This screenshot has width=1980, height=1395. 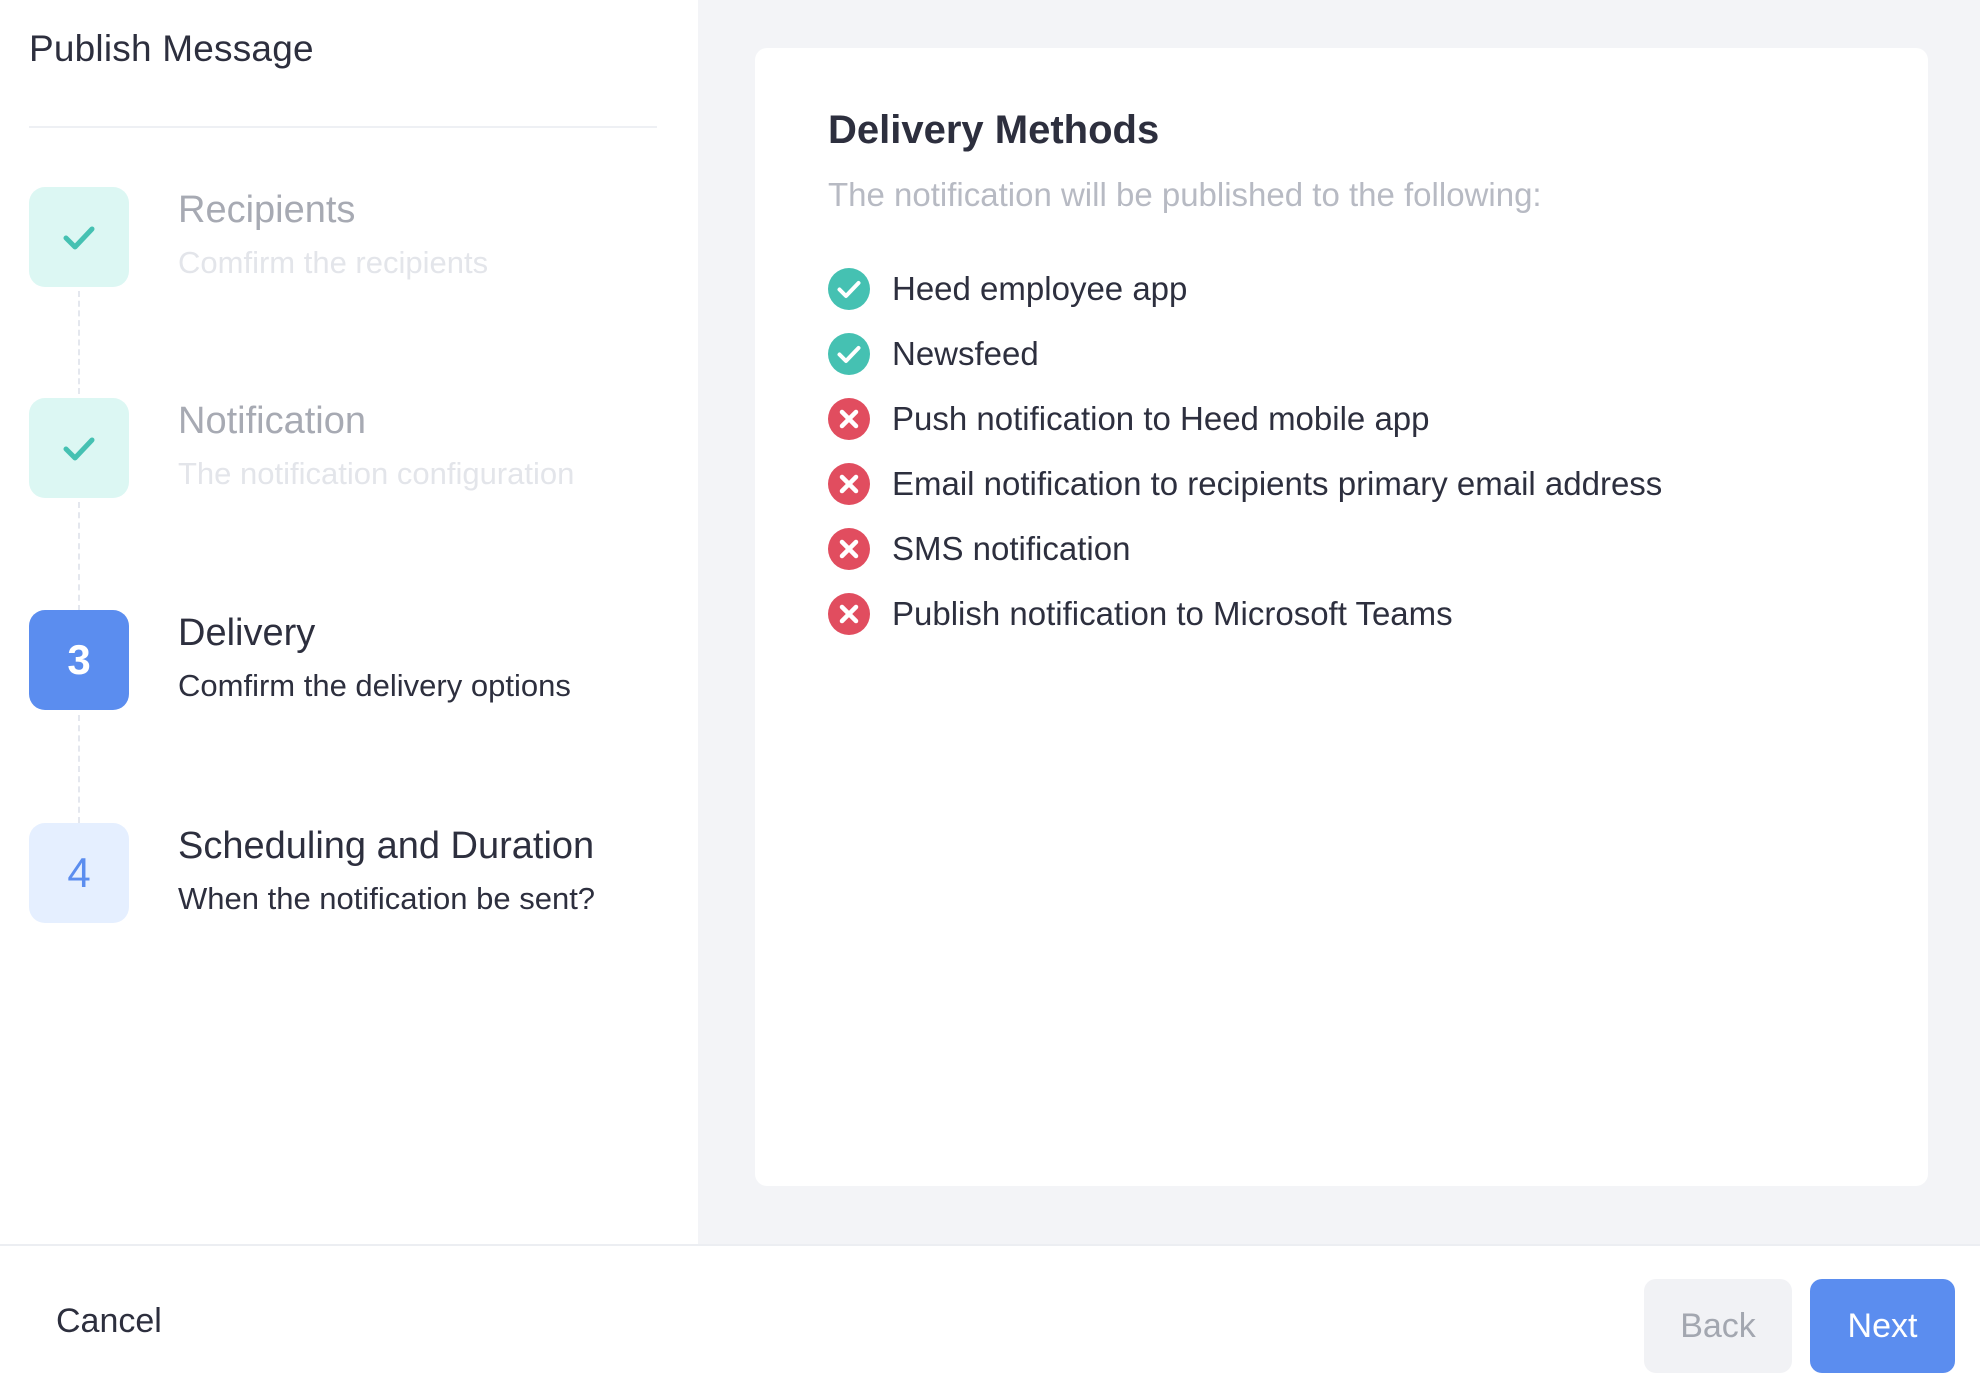 I want to click on step-subtitle: Comfirm the recipients, so click(x=333, y=262).